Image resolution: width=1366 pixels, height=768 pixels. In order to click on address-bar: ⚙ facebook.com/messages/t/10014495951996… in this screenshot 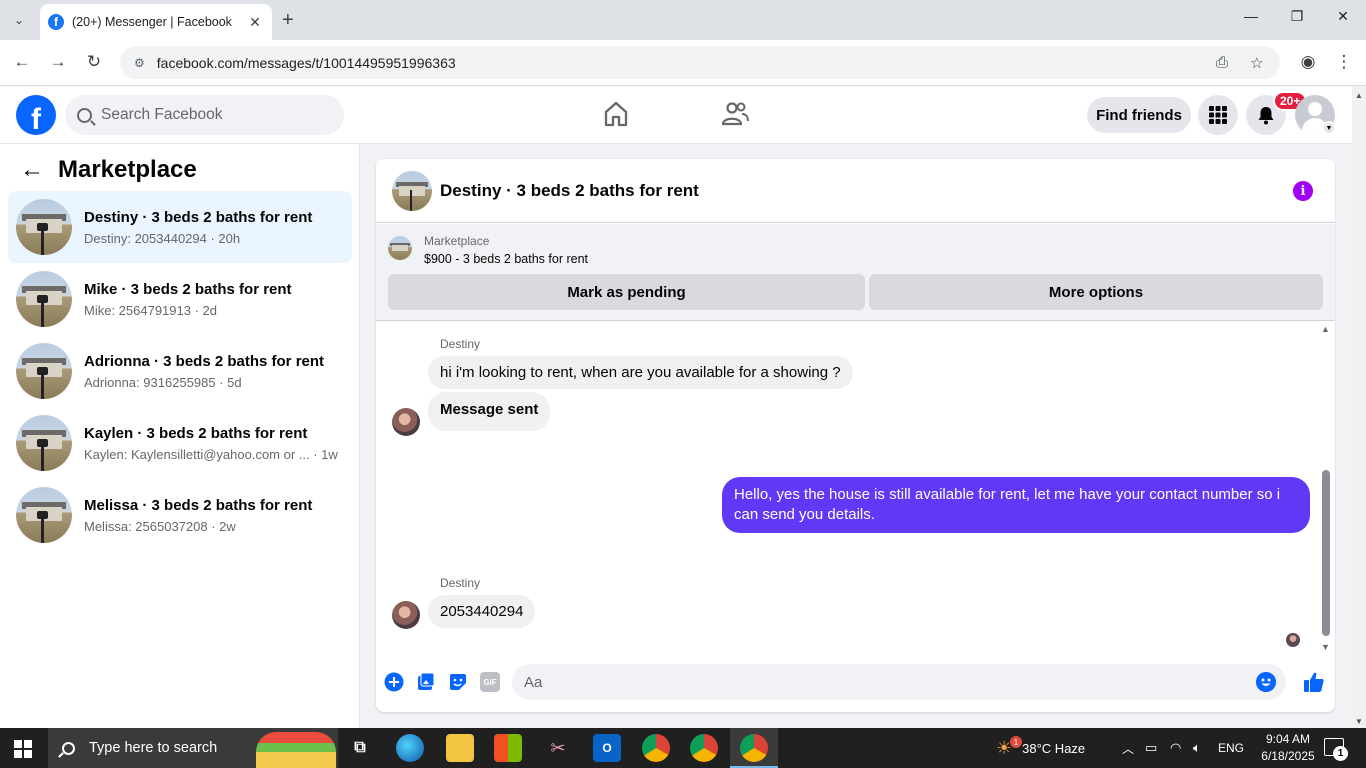, I will do `click(700, 62)`.